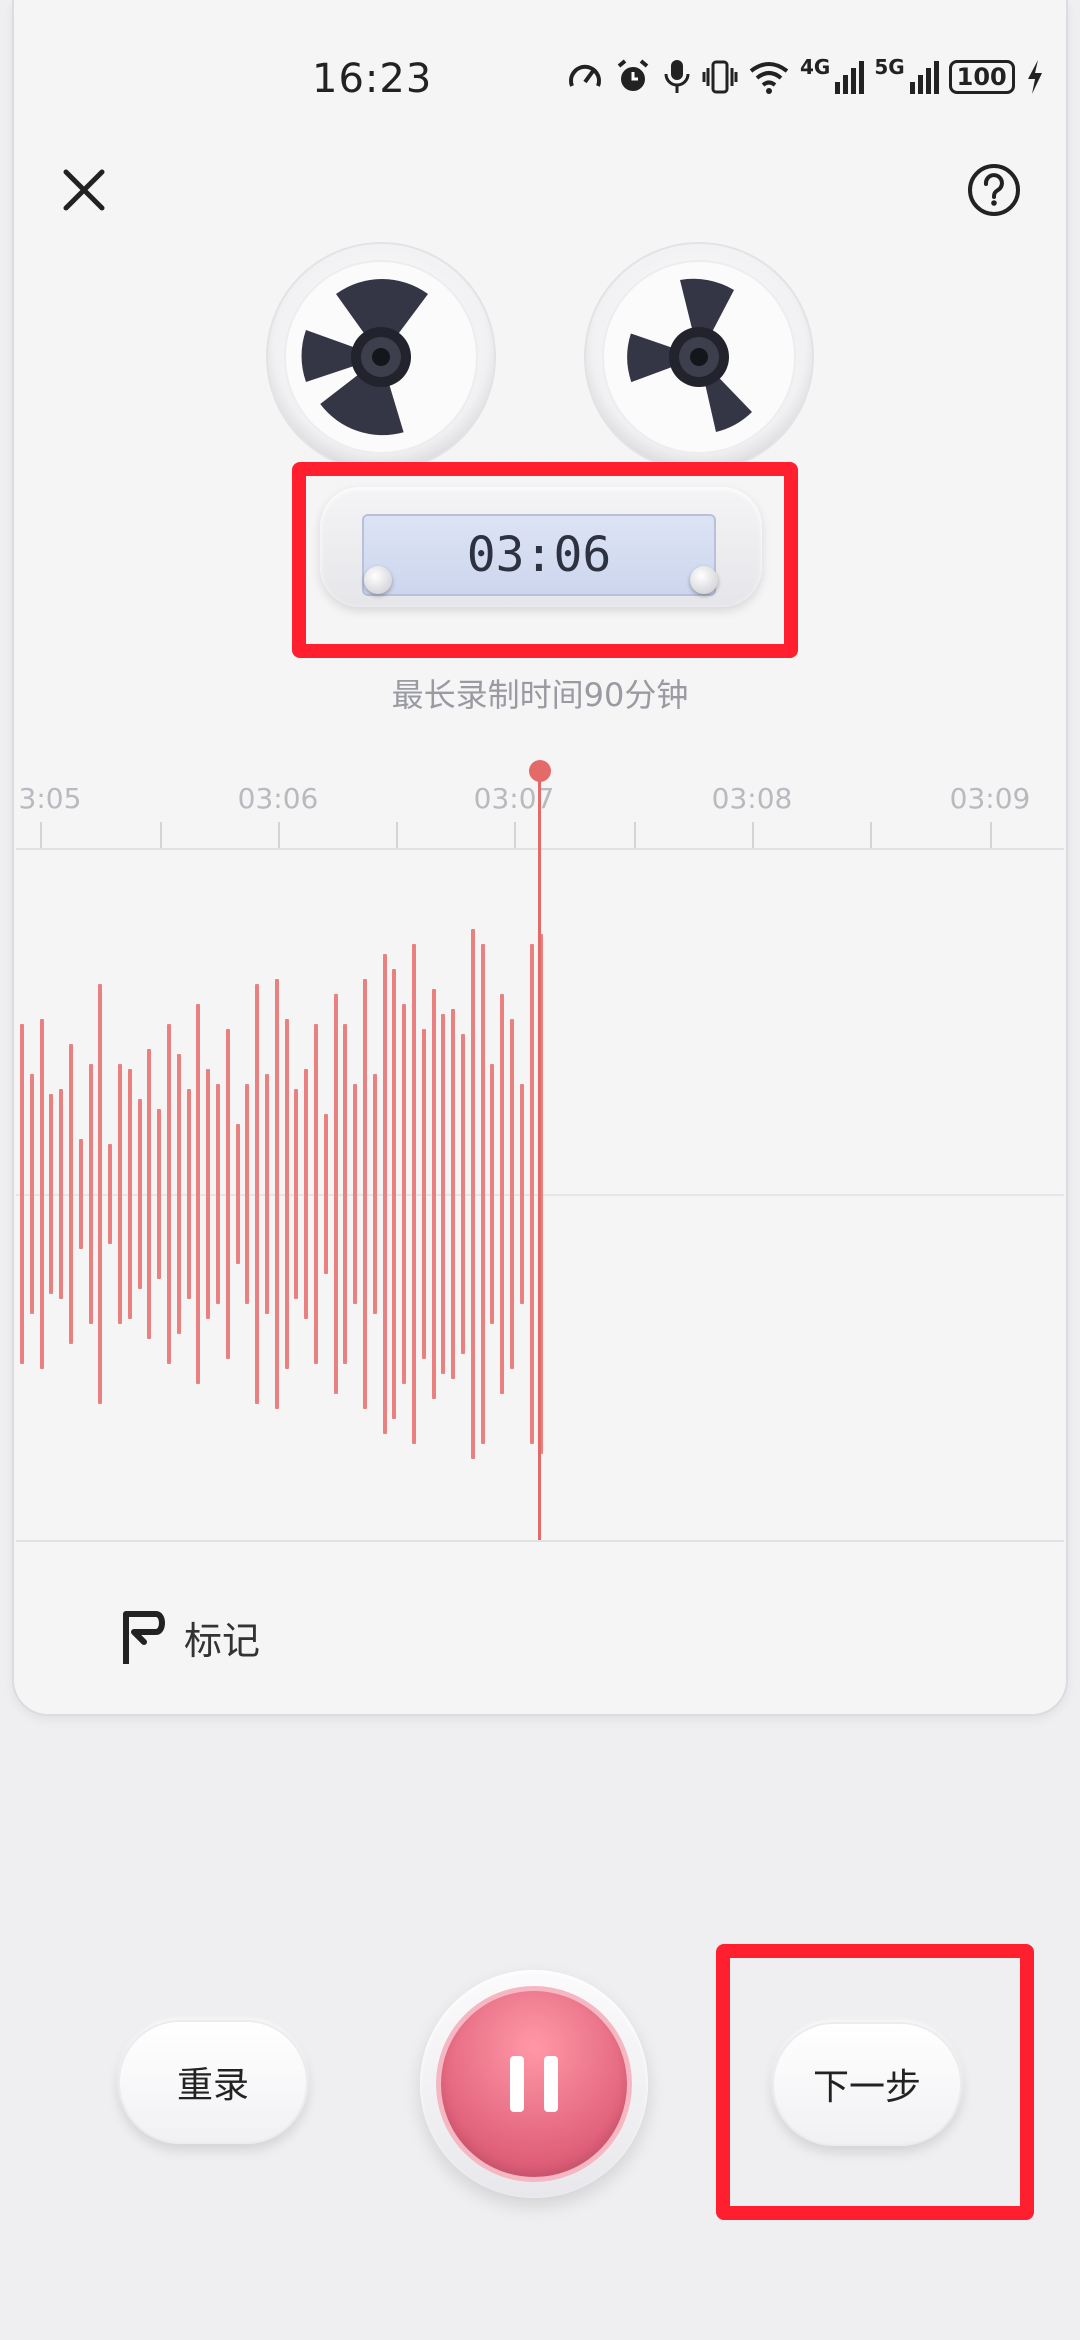 The image size is (1080, 2340). Describe the element at coordinates (720, 77) in the screenshot. I see `vibrate-icon` at that location.